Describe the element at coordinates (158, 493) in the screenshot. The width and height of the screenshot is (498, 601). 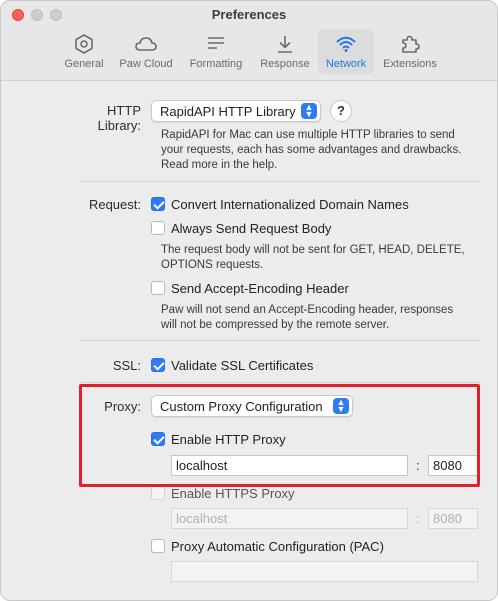
I see `enable-https-proxy-checkbox` at that location.